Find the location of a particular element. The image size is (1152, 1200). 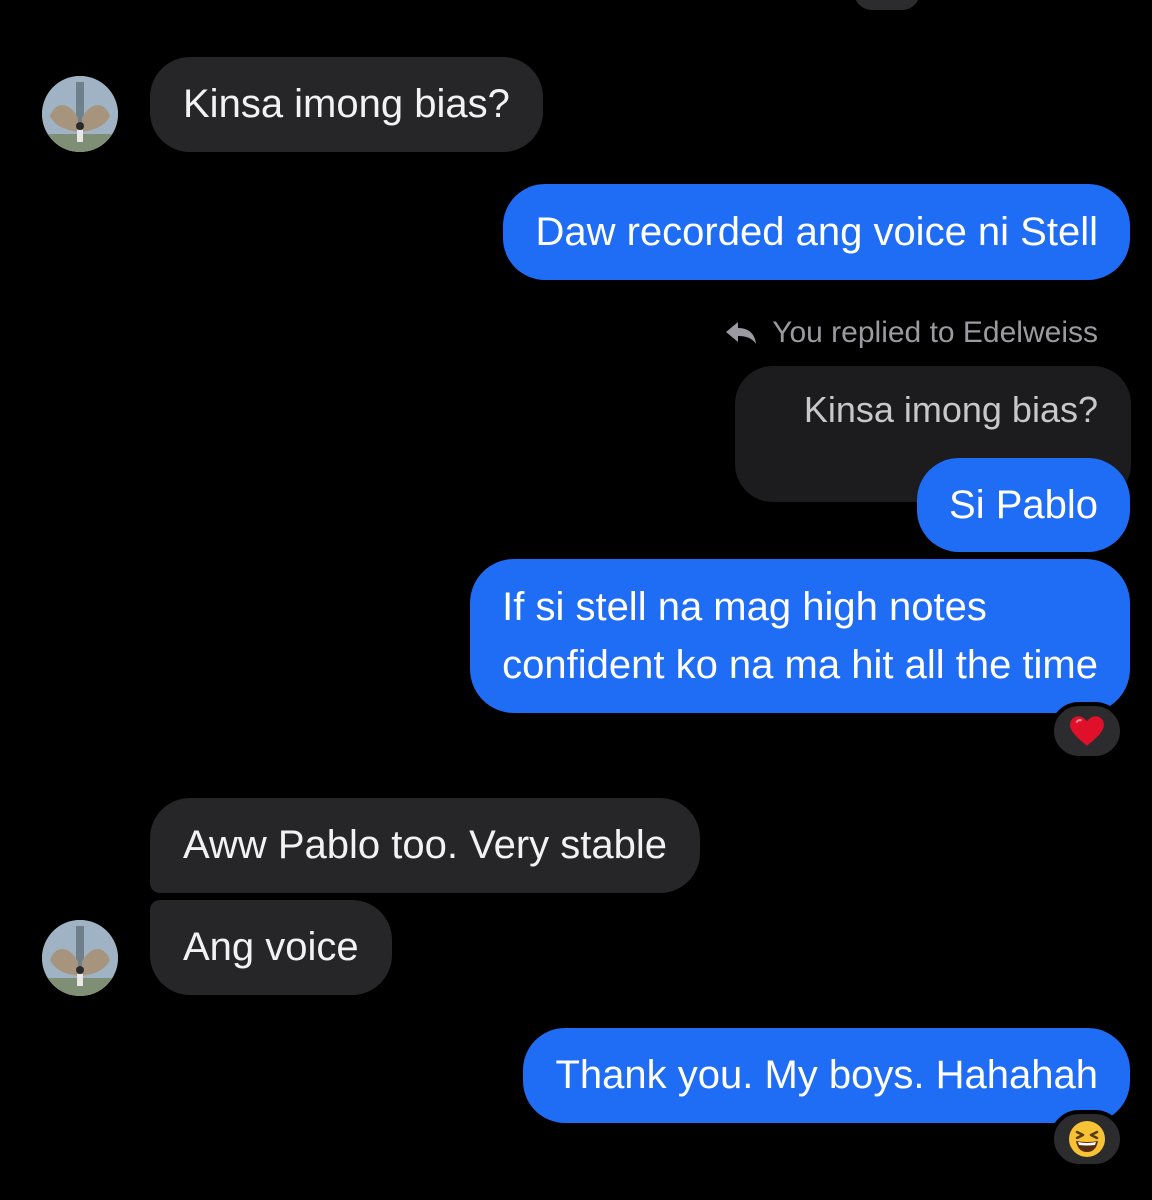

reaction-heart-partial is located at coordinates (887, 7).